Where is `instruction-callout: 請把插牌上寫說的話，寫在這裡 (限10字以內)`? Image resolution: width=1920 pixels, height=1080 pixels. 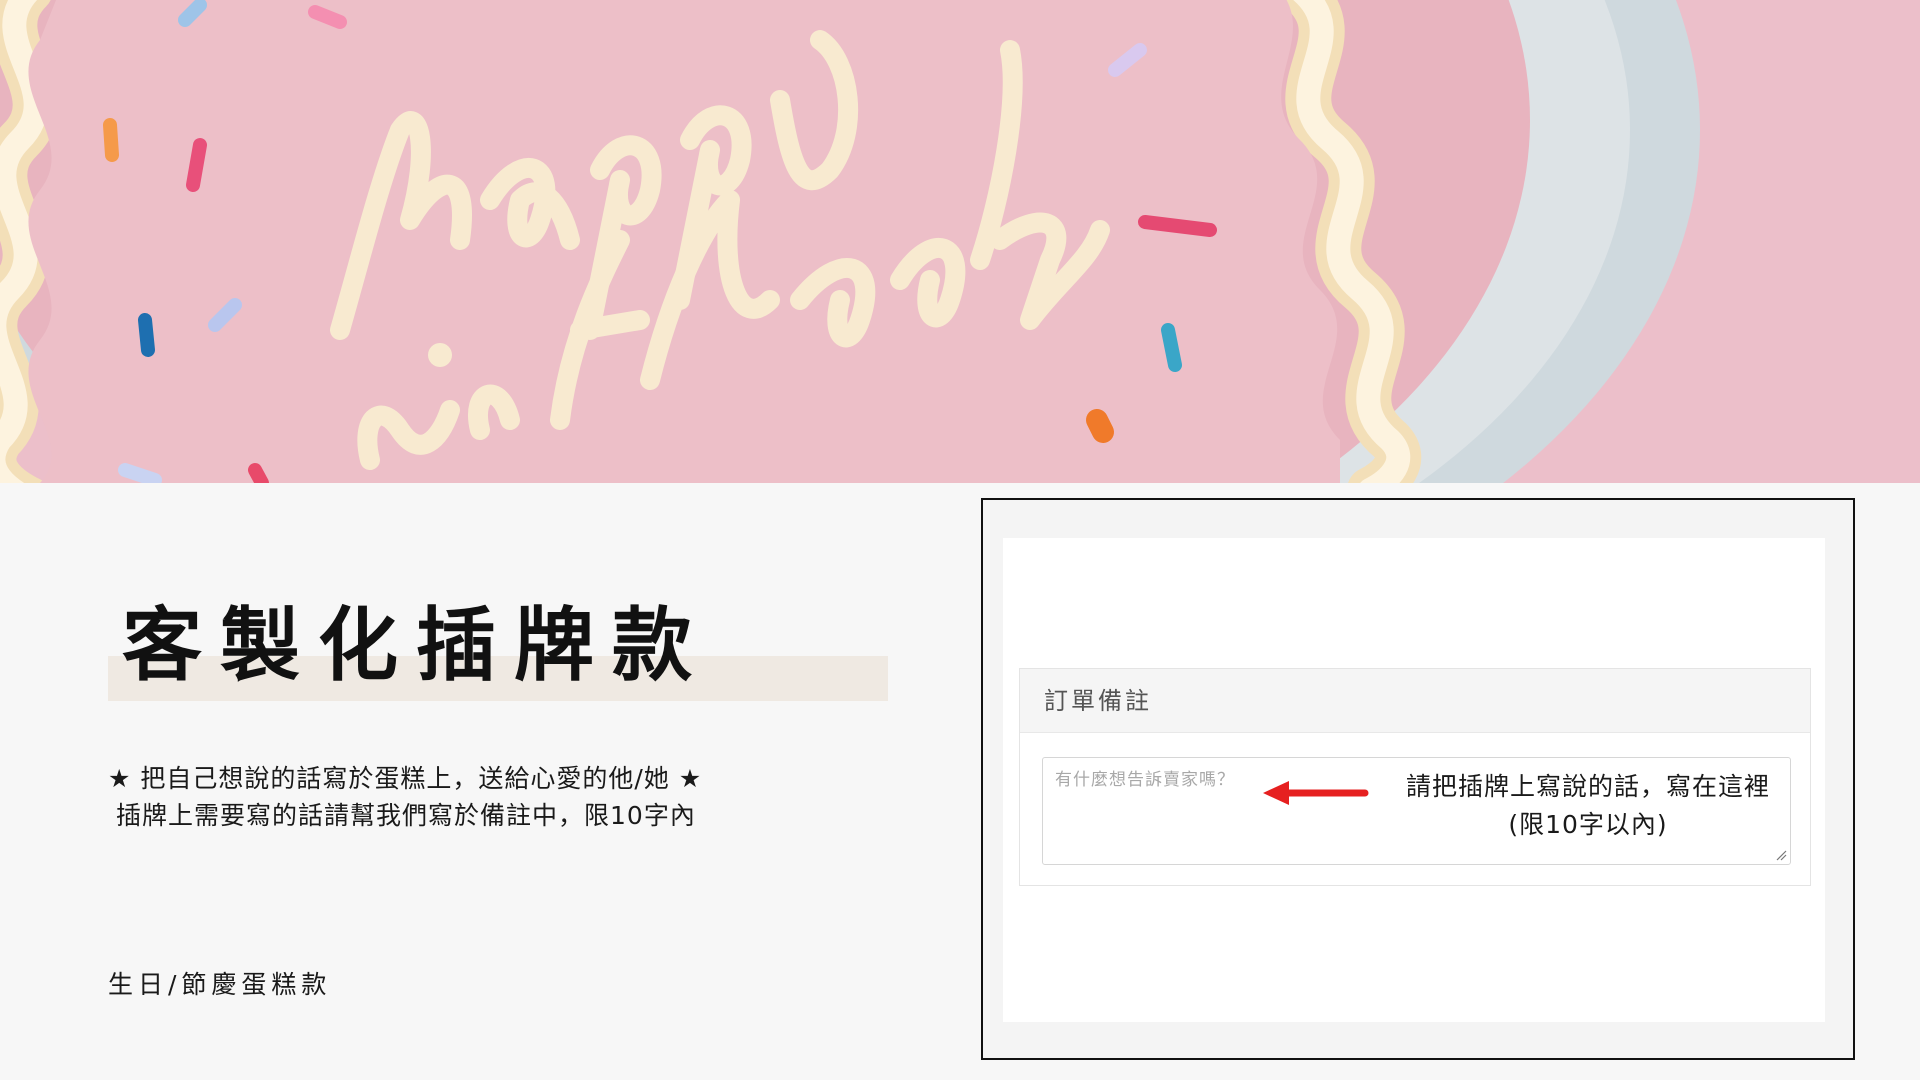
instruction-callout: 請把插牌上寫說的話，寫在這裡 (限10字以內) is located at coordinates (1588, 806).